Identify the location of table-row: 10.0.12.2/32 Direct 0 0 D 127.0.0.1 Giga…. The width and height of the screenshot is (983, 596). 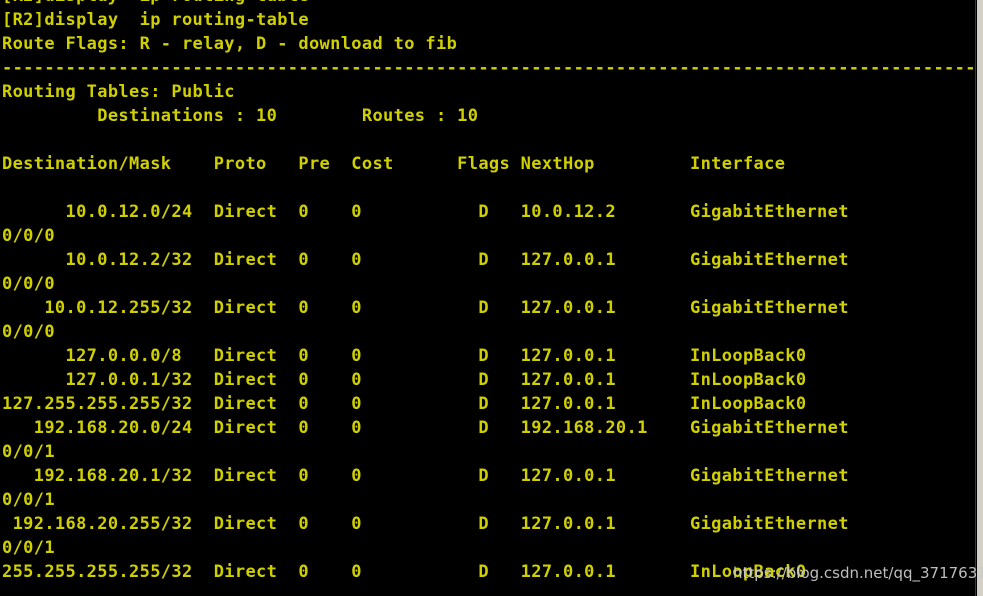
(425, 260).